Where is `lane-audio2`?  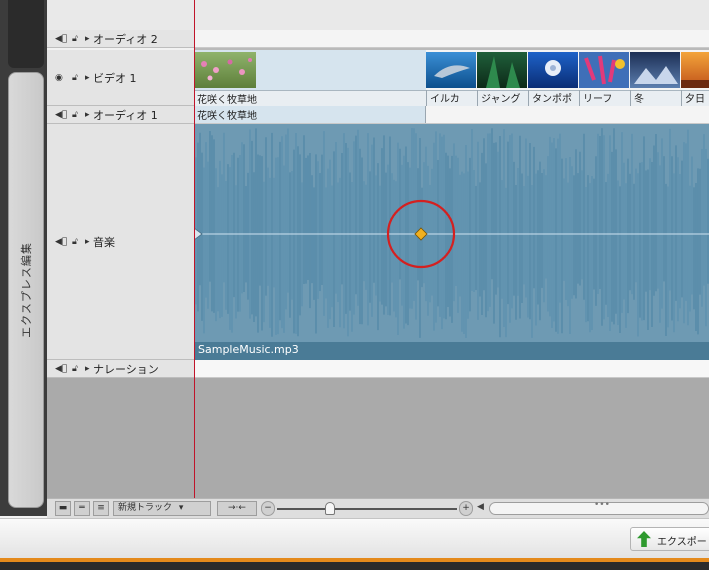 lane-audio2 is located at coordinates (451, 39).